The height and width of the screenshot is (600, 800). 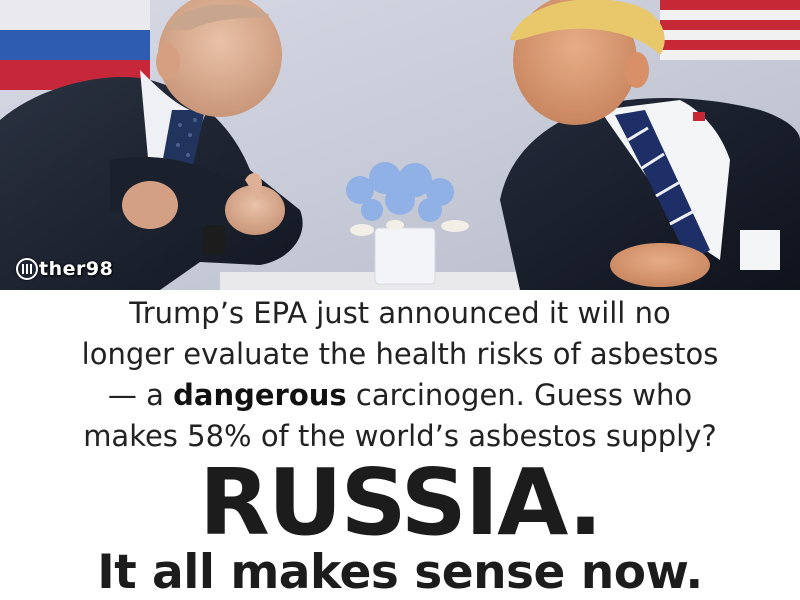 I want to click on caption-emphasis: dangerous, so click(x=260, y=395).